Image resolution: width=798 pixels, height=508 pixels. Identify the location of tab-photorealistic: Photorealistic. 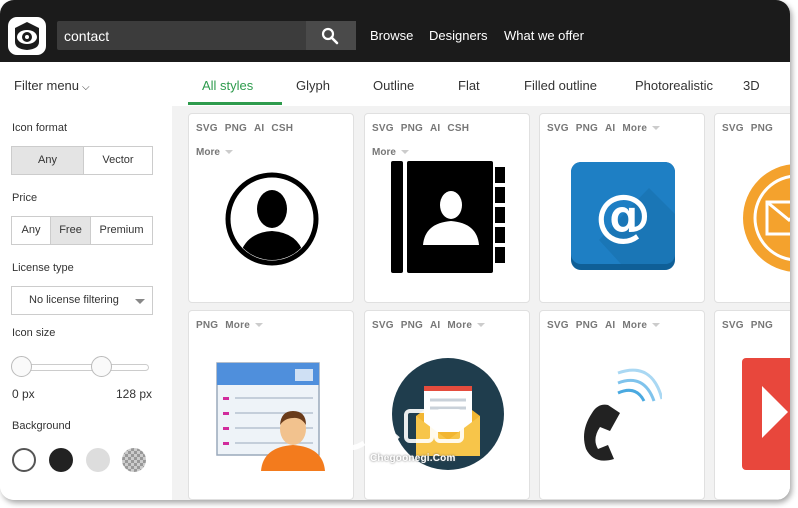
(674, 85).